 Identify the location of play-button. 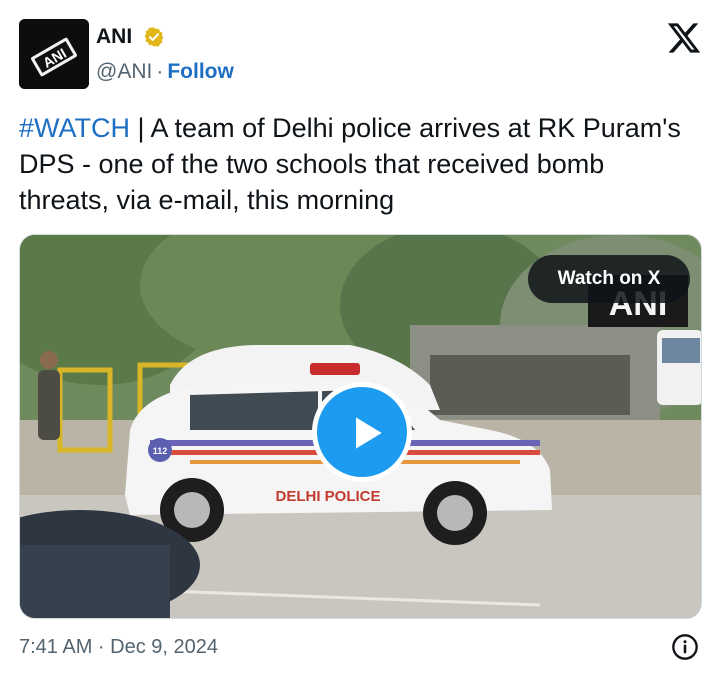
(362, 432).